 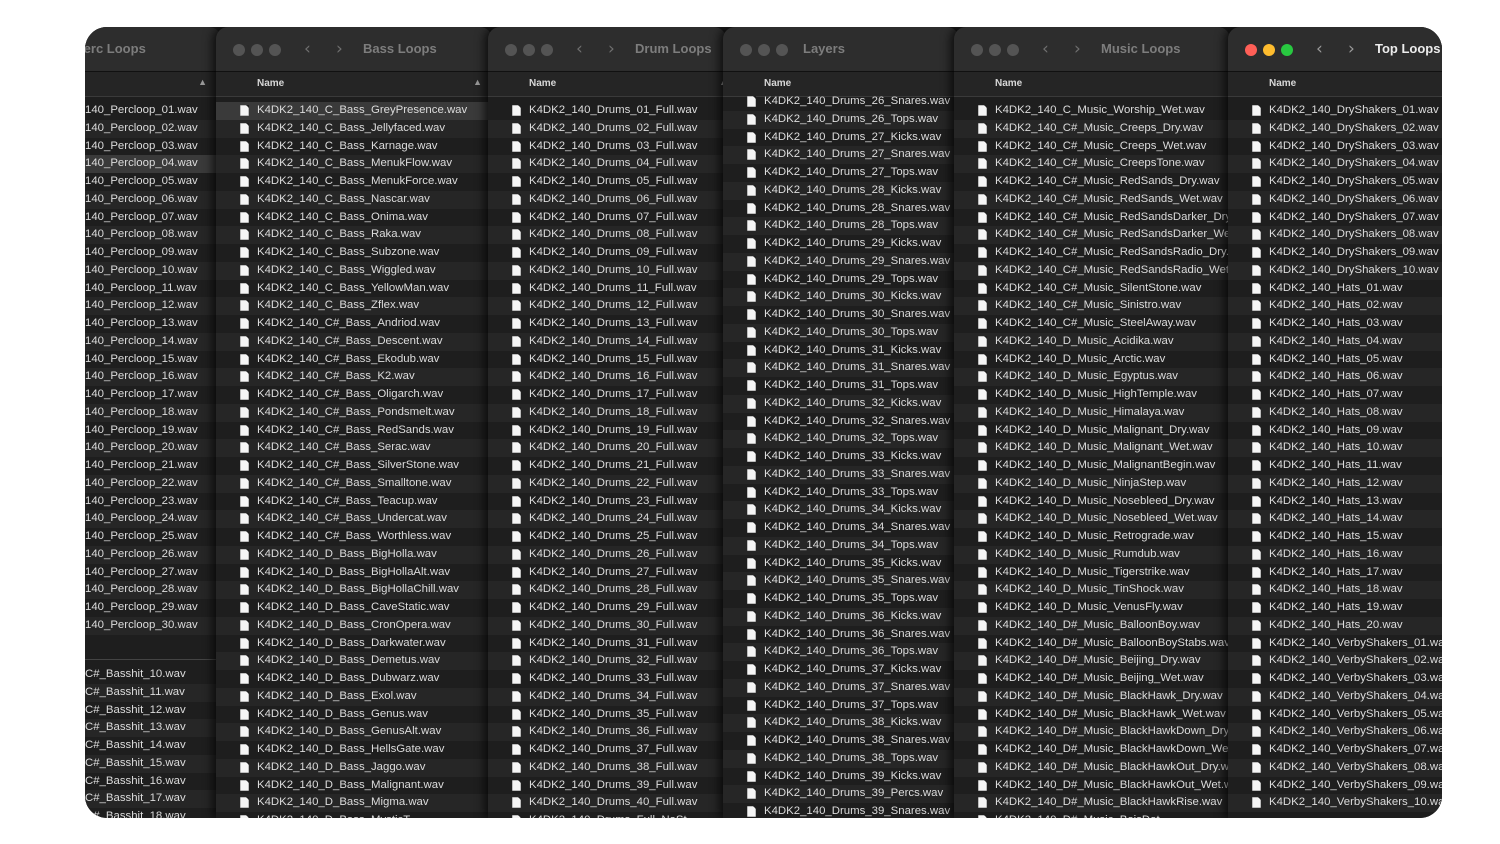 What do you see at coordinates (153, 675) in the screenshot?
I see `file-row: C#_Basshit_10.wav` at bounding box center [153, 675].